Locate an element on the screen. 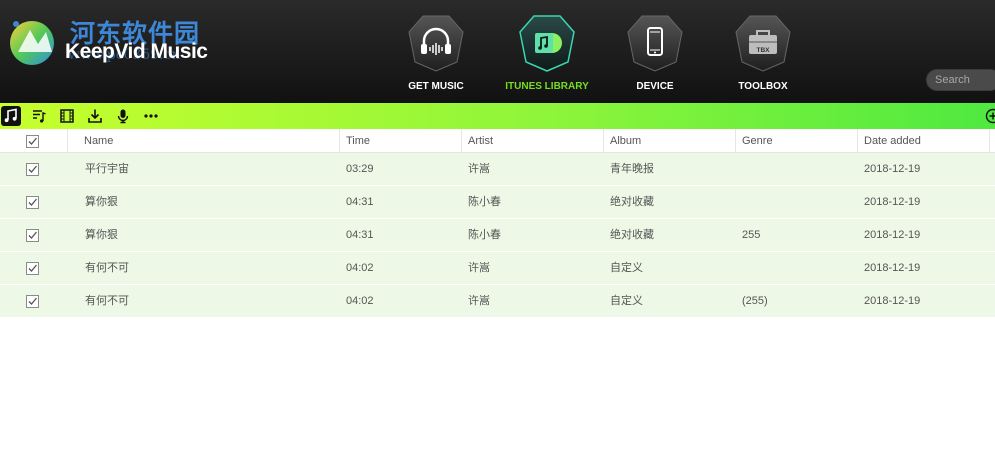  category-toolbar is located at coordinates (497, 116).